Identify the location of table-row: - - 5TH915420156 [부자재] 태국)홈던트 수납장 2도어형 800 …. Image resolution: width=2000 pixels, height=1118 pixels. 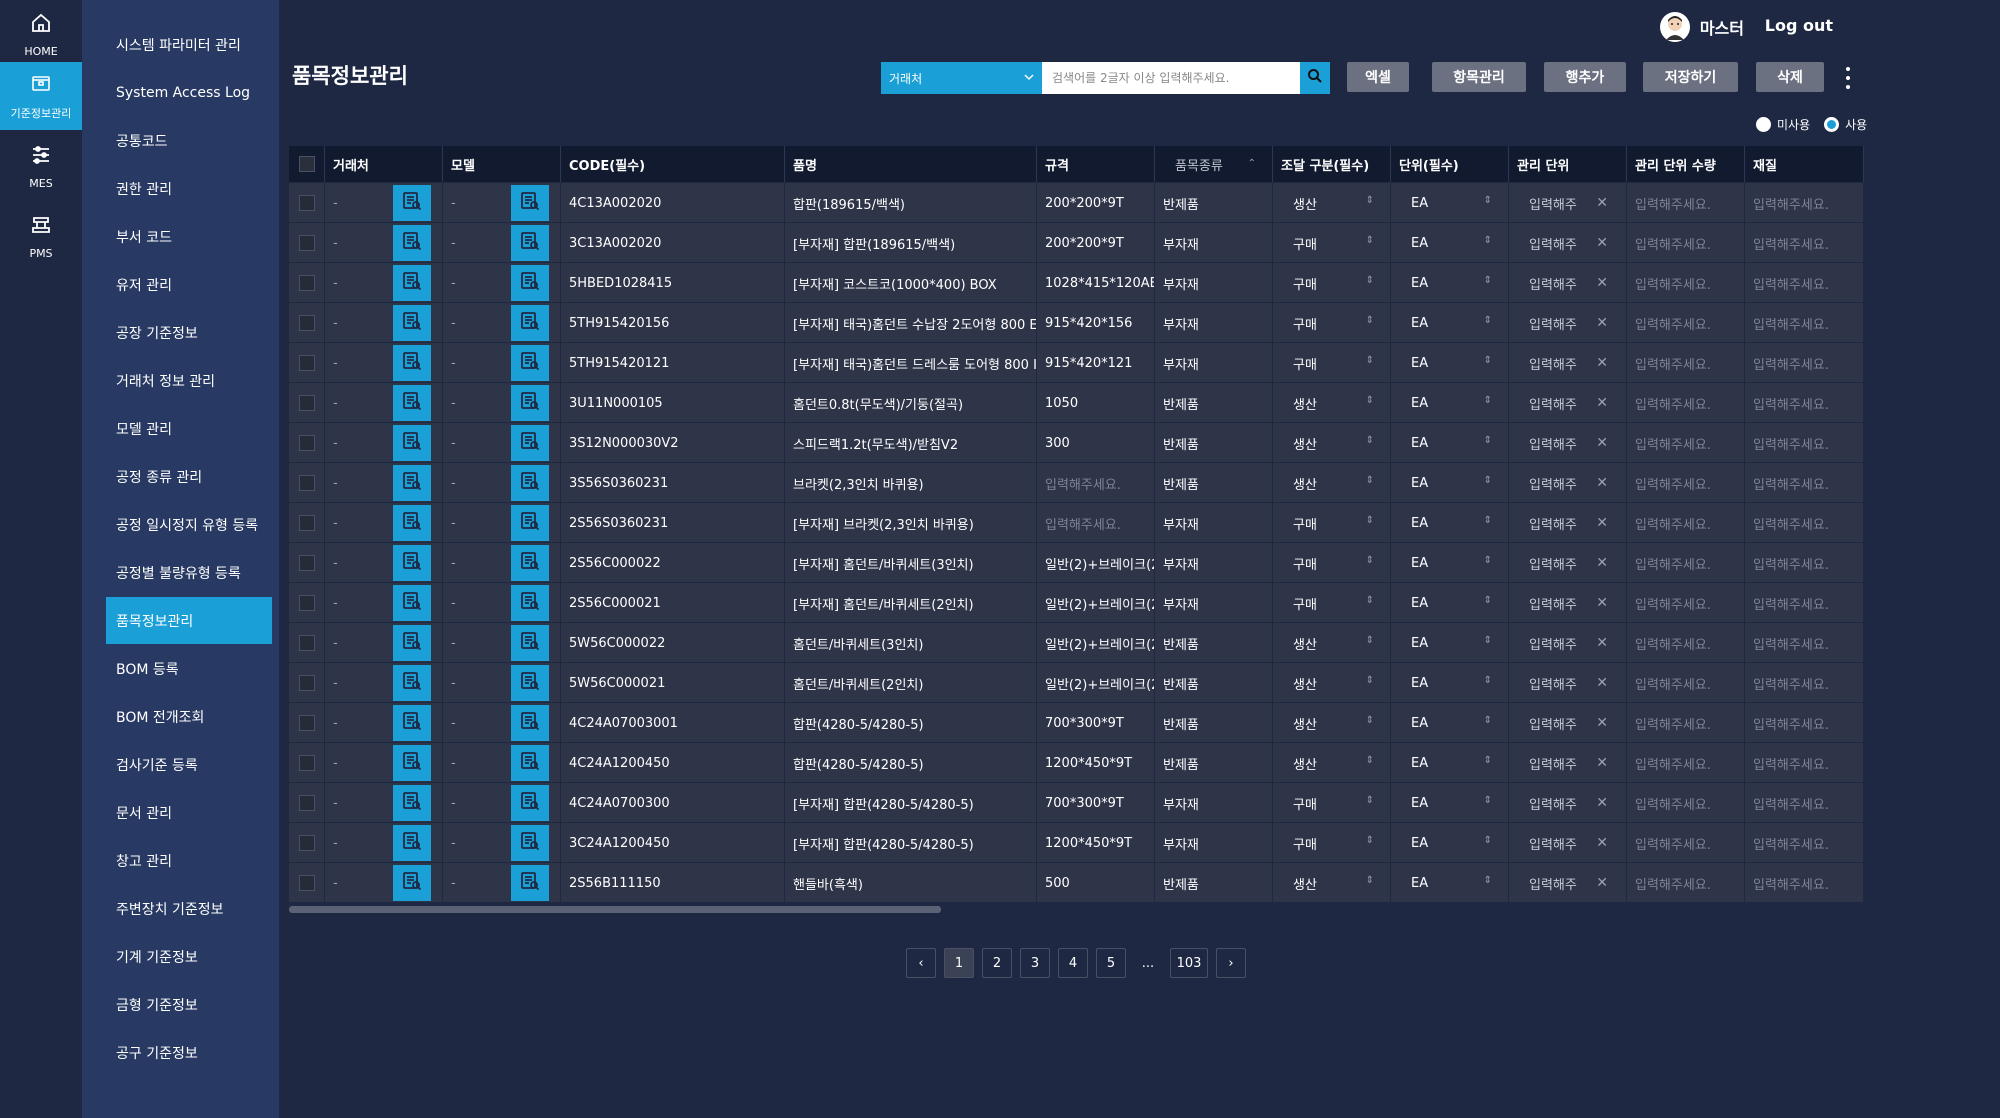
(1076, 322).